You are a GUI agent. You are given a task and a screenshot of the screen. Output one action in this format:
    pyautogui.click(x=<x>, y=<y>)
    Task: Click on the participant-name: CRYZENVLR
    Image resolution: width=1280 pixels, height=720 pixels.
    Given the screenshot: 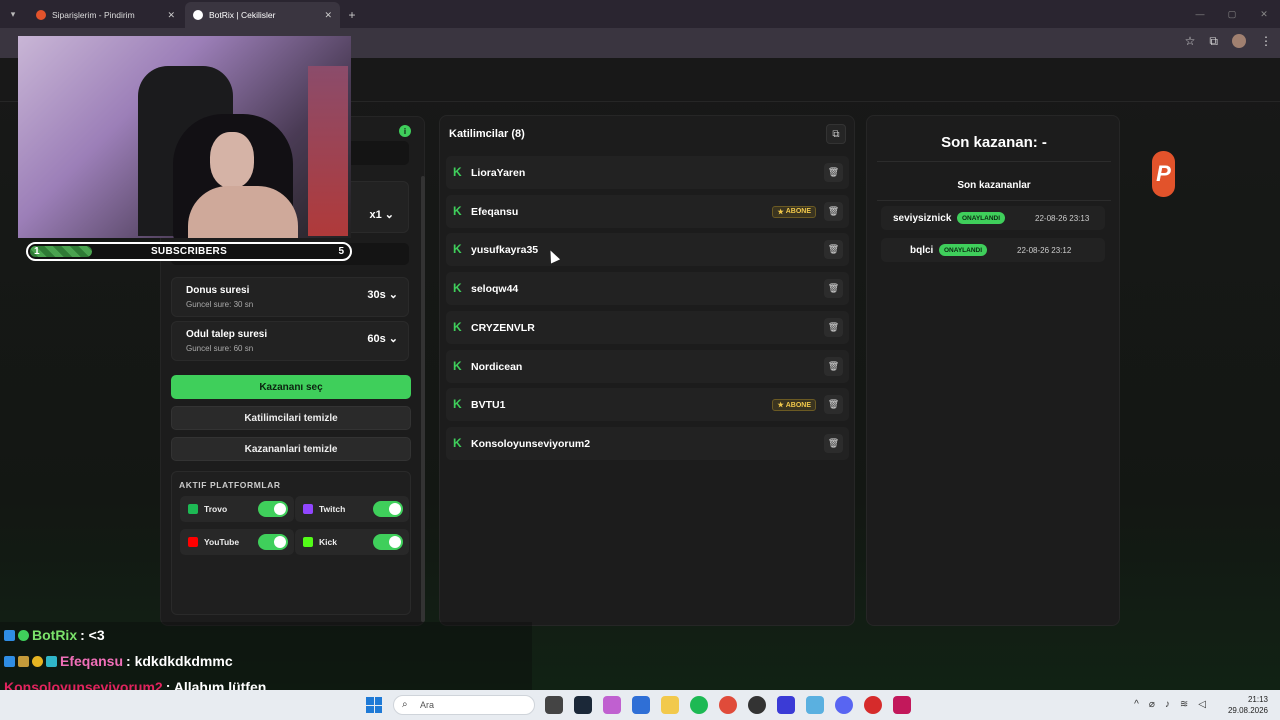 What is the action you would take?
    pyautogui.click(x=503, y=327)
    